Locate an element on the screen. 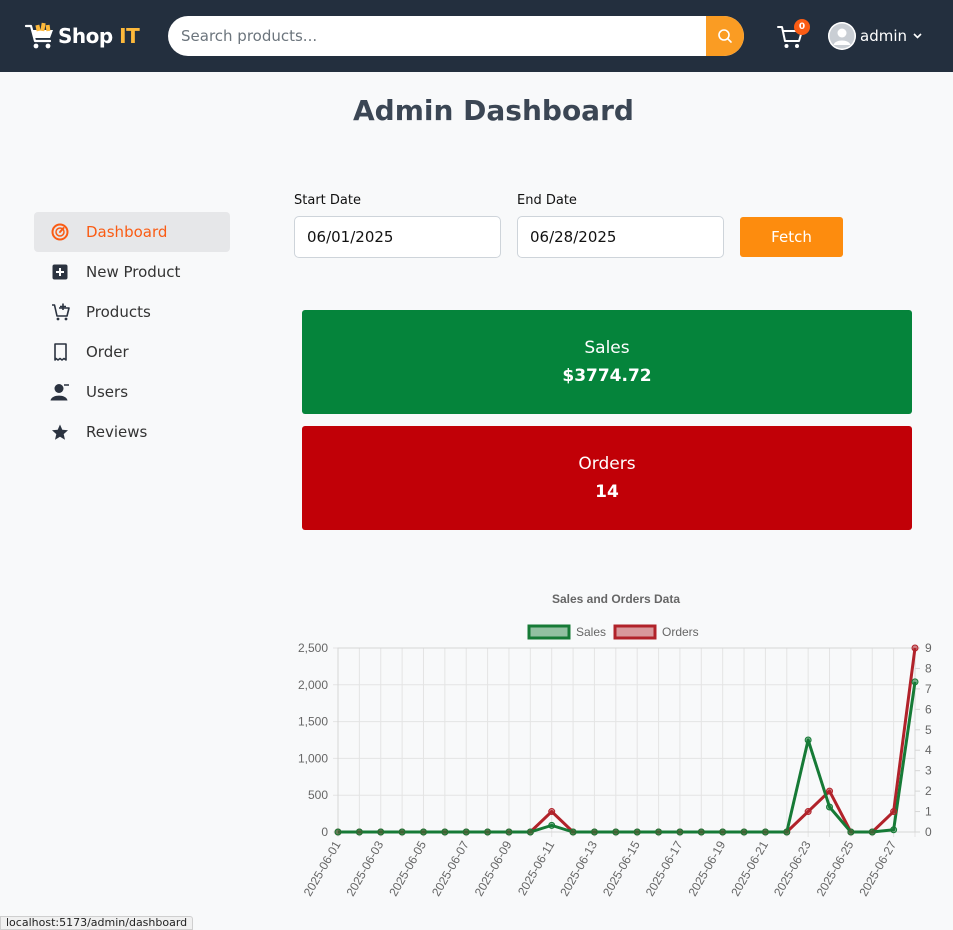  start-date-input: 06/01/2025 is located at coordinates (397, 237).